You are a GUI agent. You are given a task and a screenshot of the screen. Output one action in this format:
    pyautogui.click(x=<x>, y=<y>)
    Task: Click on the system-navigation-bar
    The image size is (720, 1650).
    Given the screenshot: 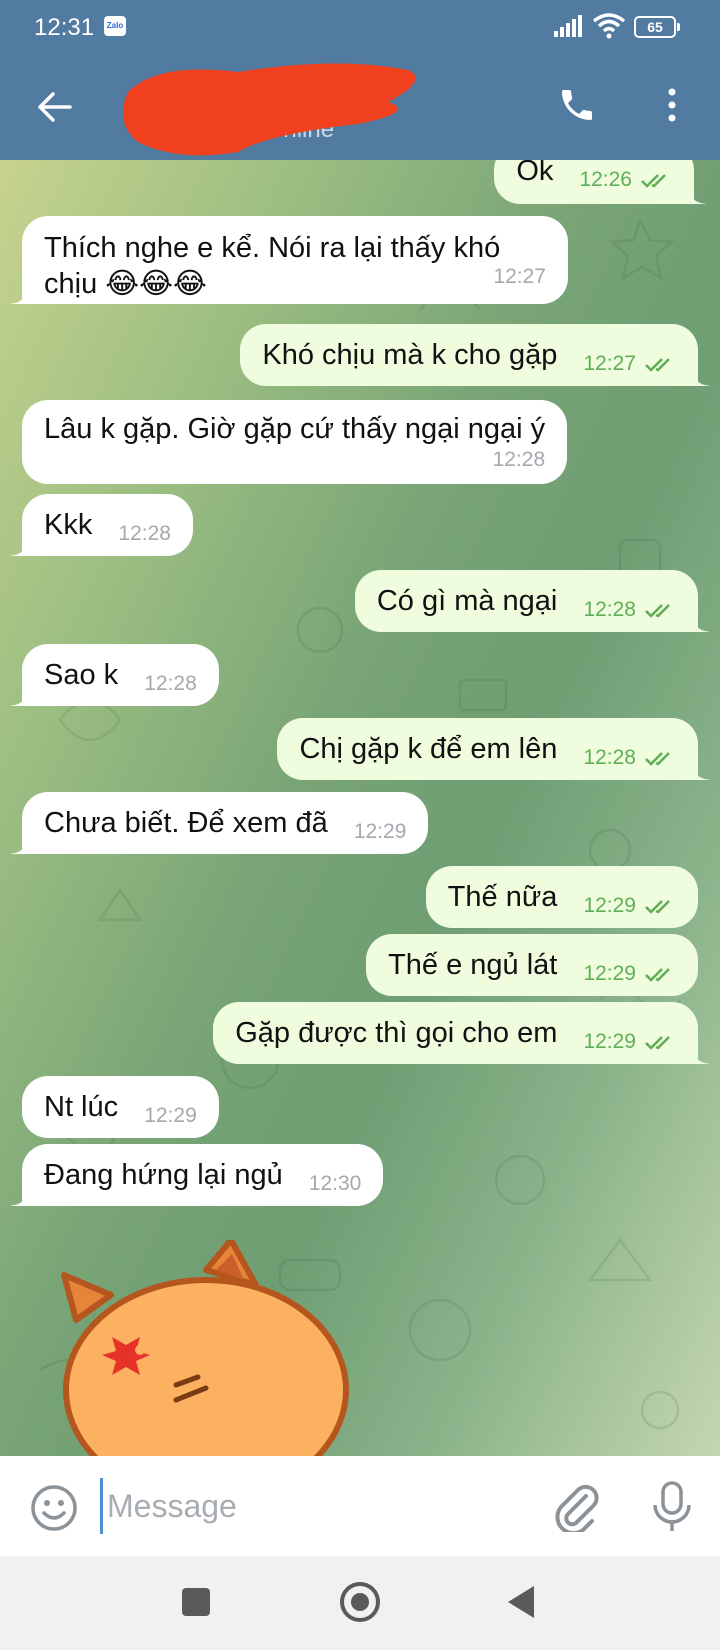 What is the action you would take?
    pyautogui.click(x=360, y=1603)
    